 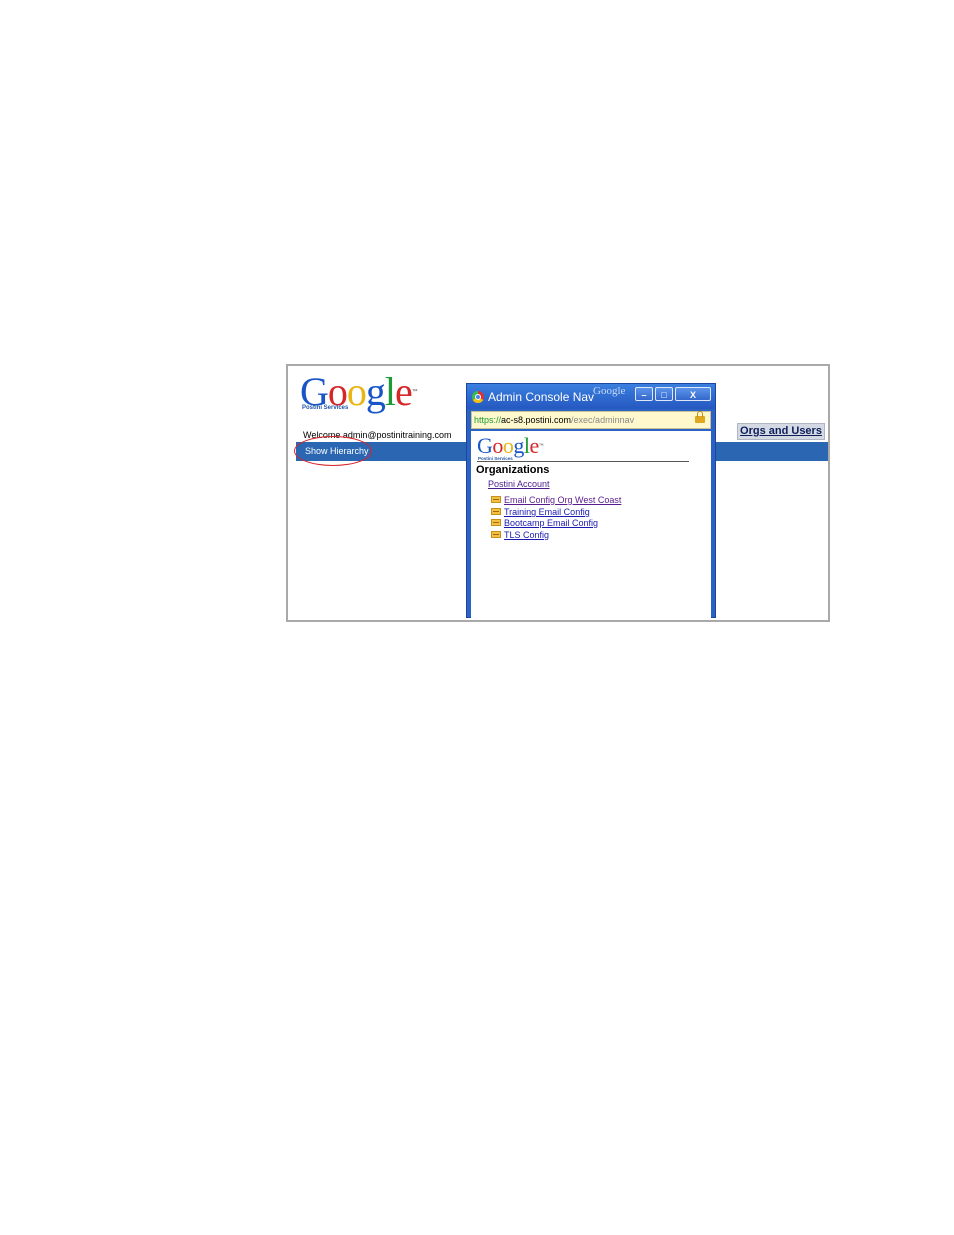 What do you see at coordinates (478, 397) in the screenshot?
I see `browser-icon` at bounding box center [478, 397].